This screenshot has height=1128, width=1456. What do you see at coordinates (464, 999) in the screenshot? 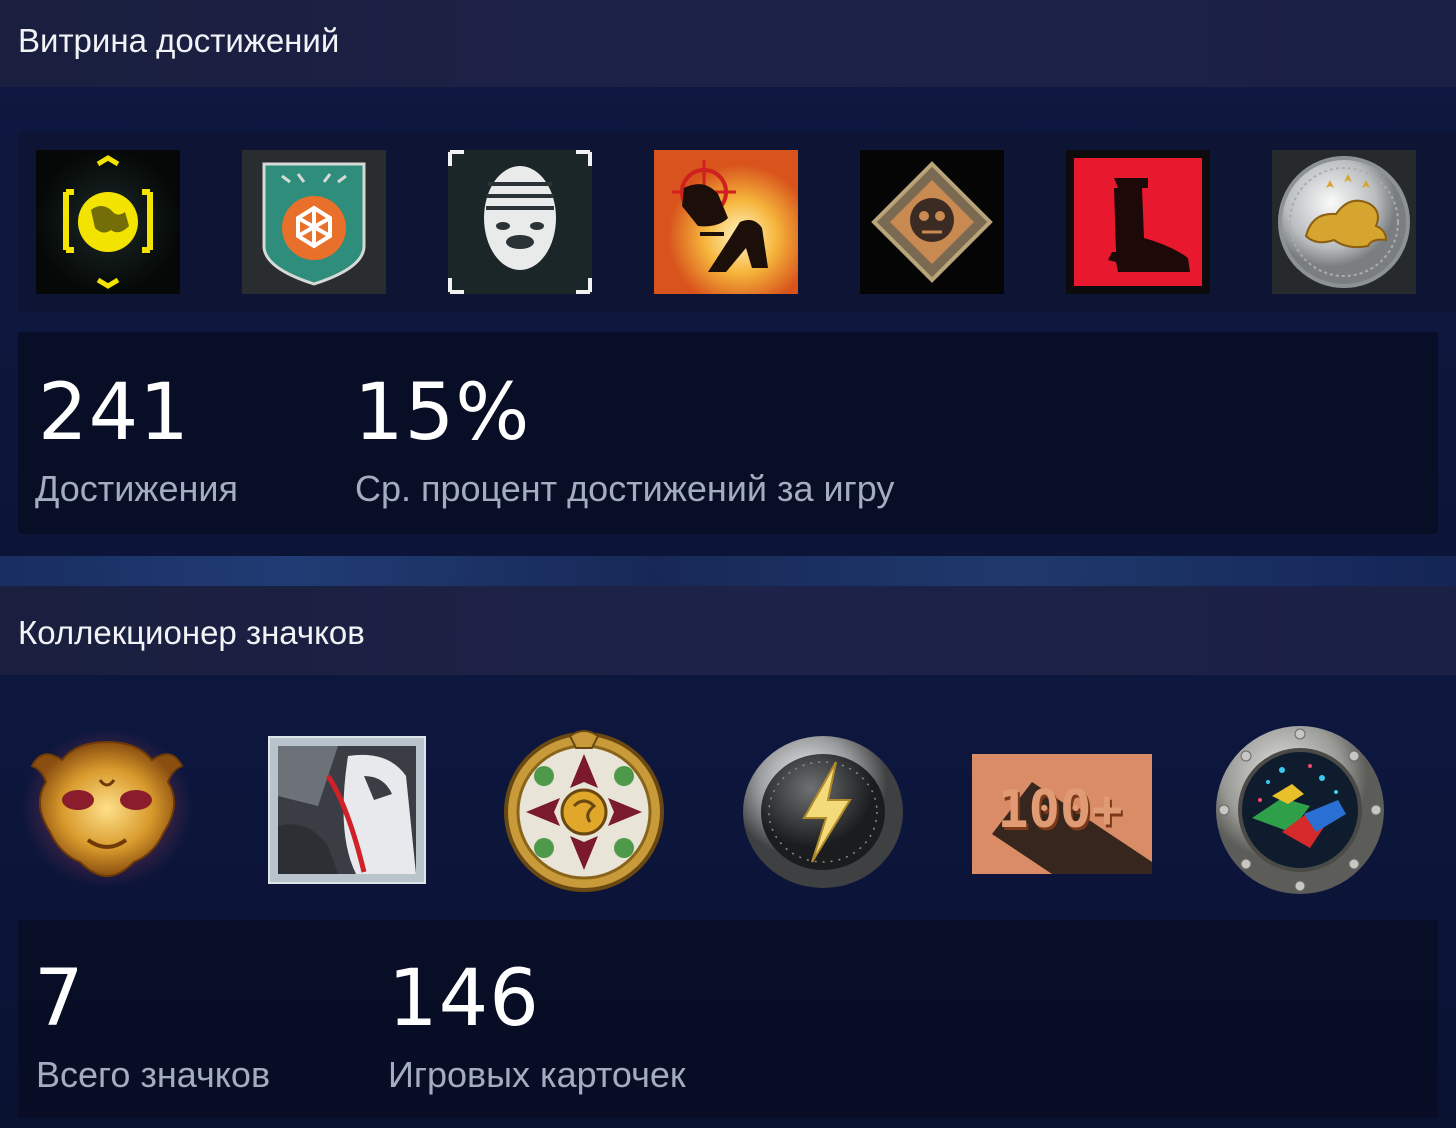
I see `game-cards-value: 146` at bounding box center [464, 999].